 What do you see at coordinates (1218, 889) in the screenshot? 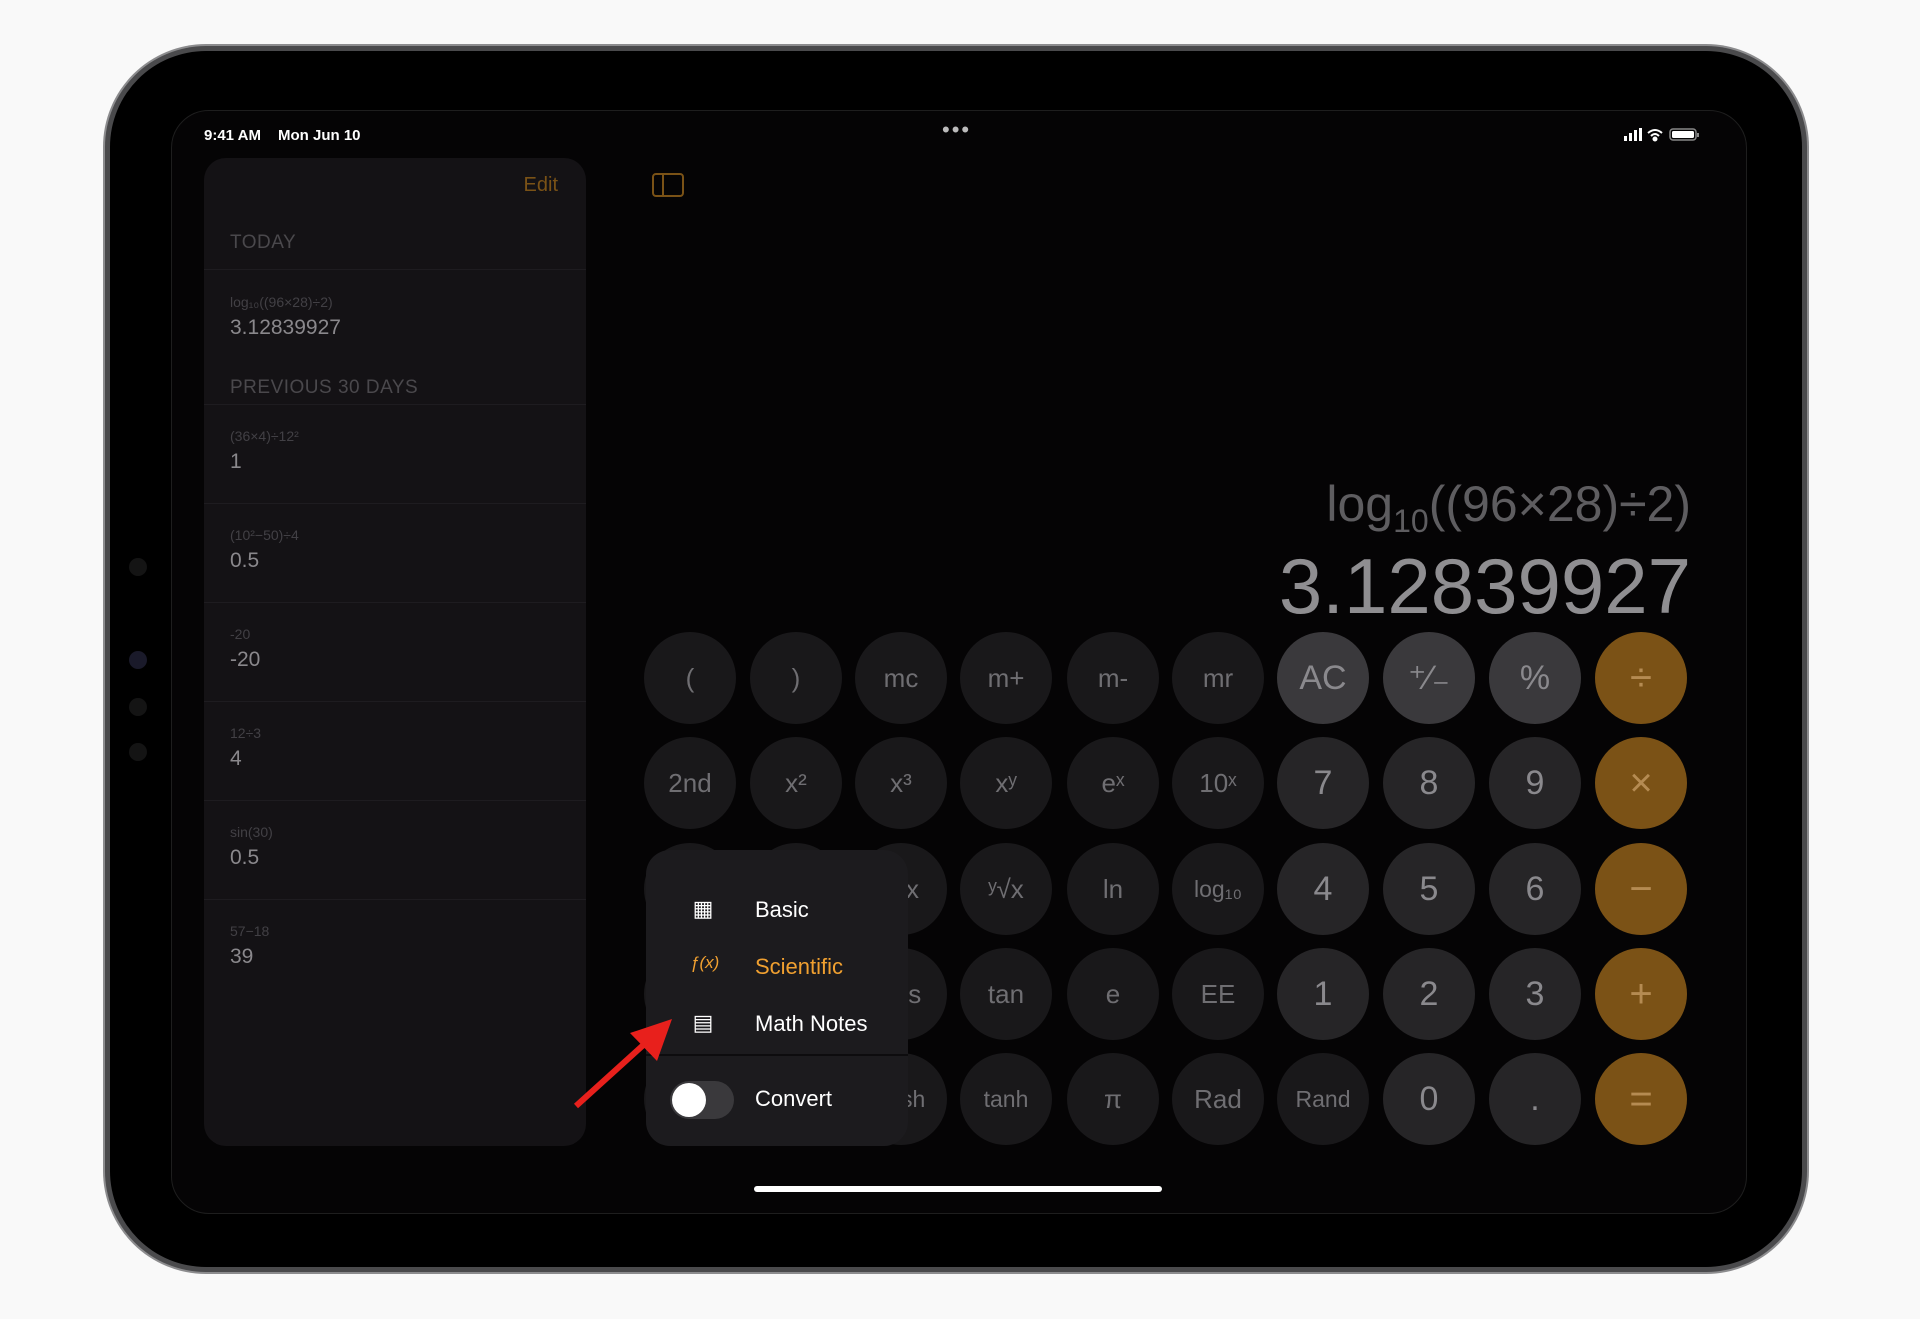
I see `key-button: log₁₀` at bounding box center [1218, 889].